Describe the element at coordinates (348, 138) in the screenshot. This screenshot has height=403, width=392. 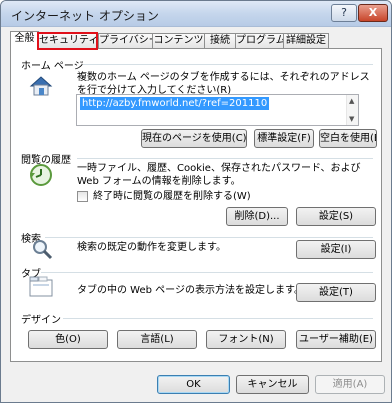
I see `use-blank-button: 空白を使用(B)` at that location.